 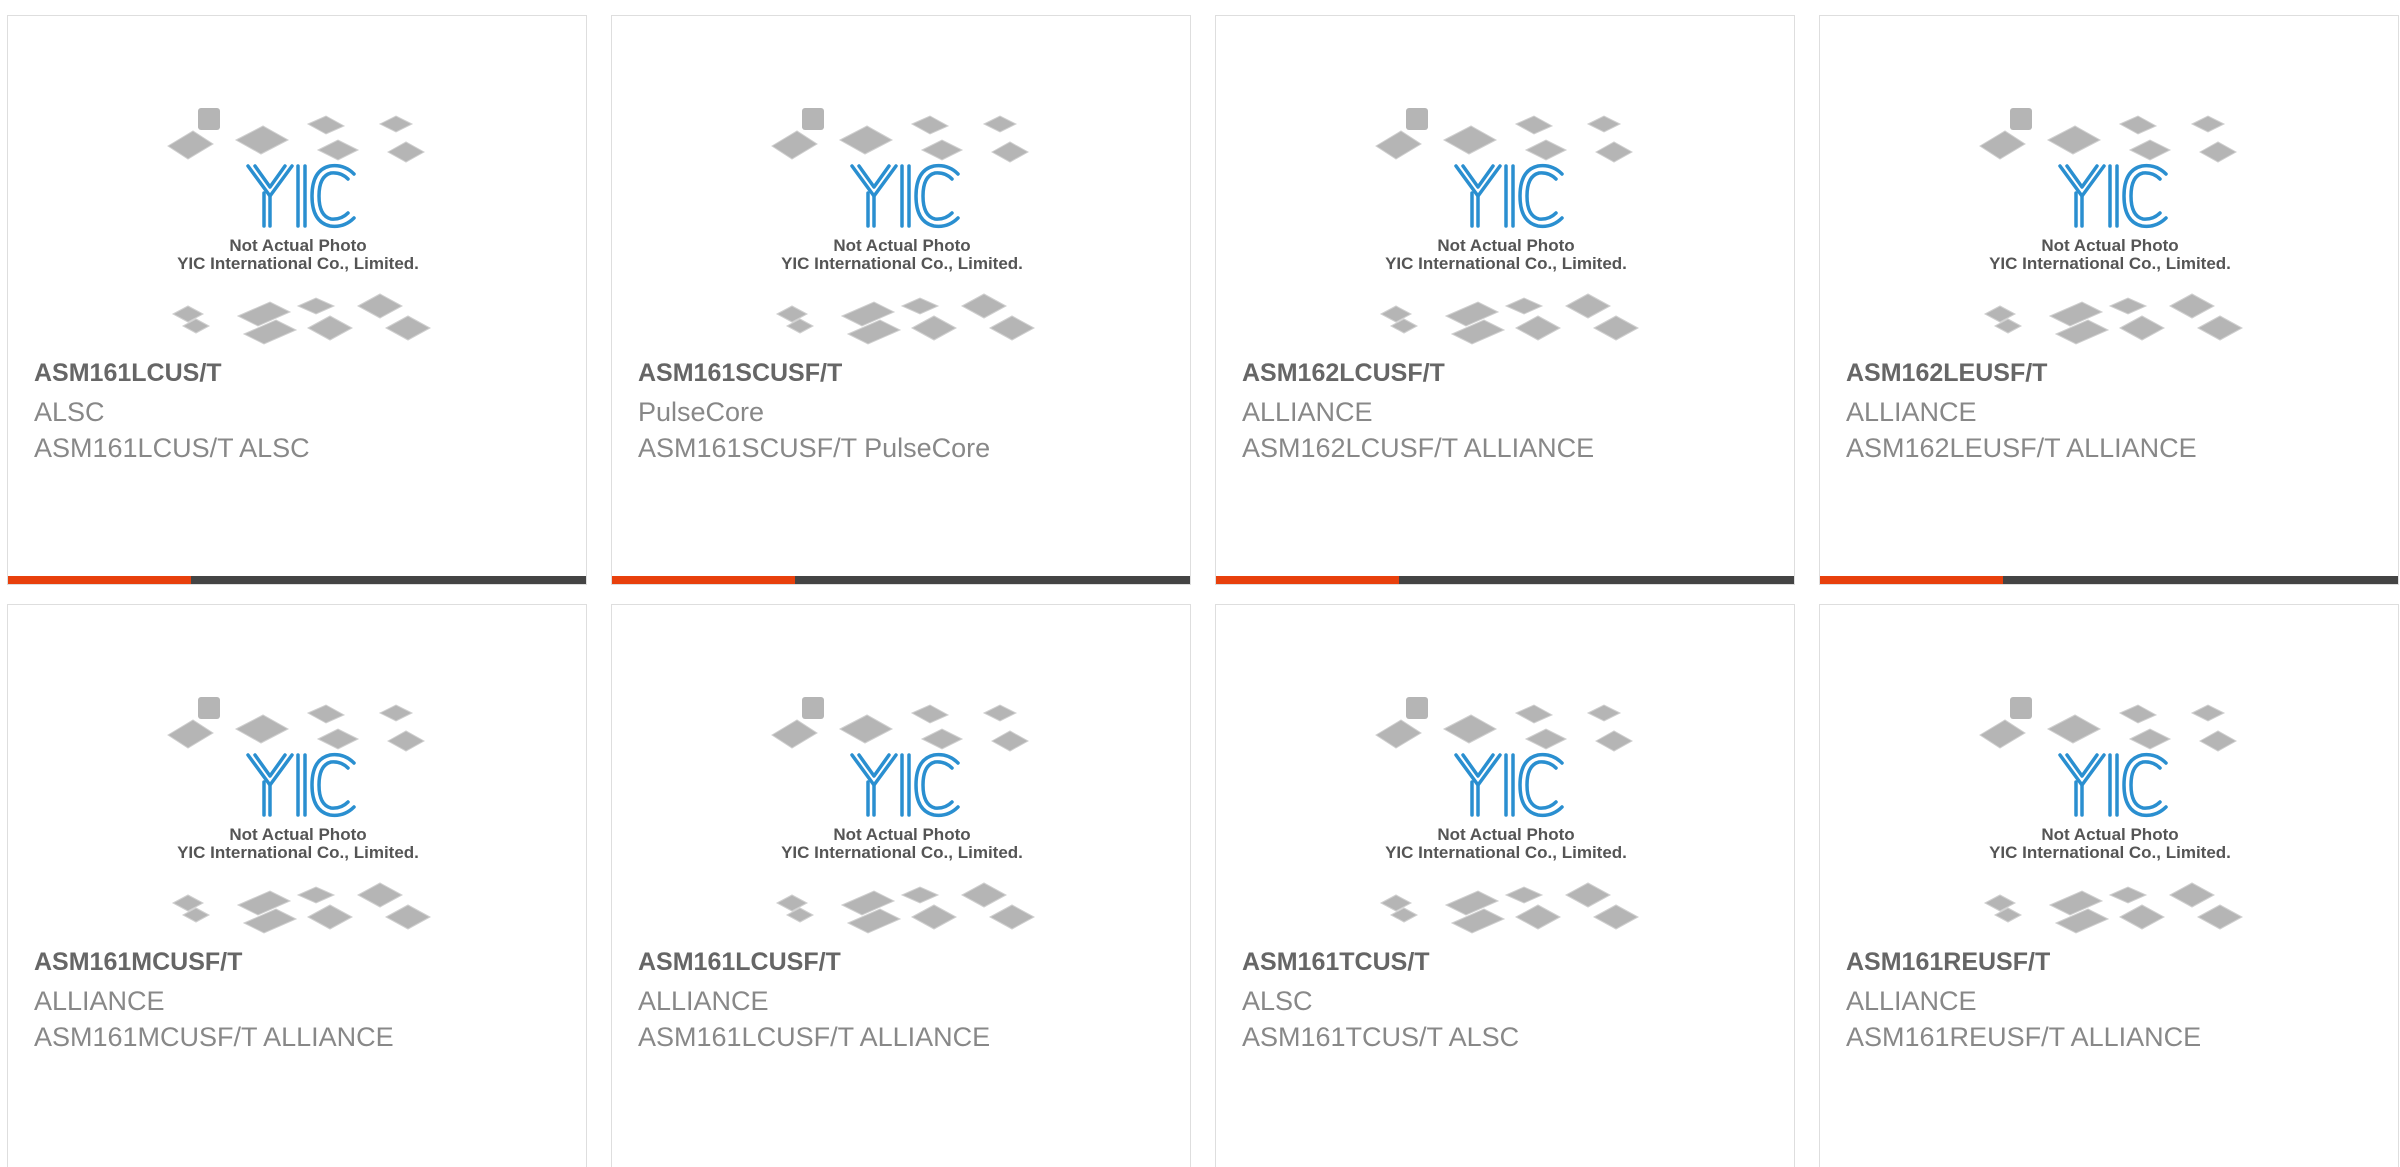 I want to click on product-brand: PulseCore, so click(x=701, y=412).